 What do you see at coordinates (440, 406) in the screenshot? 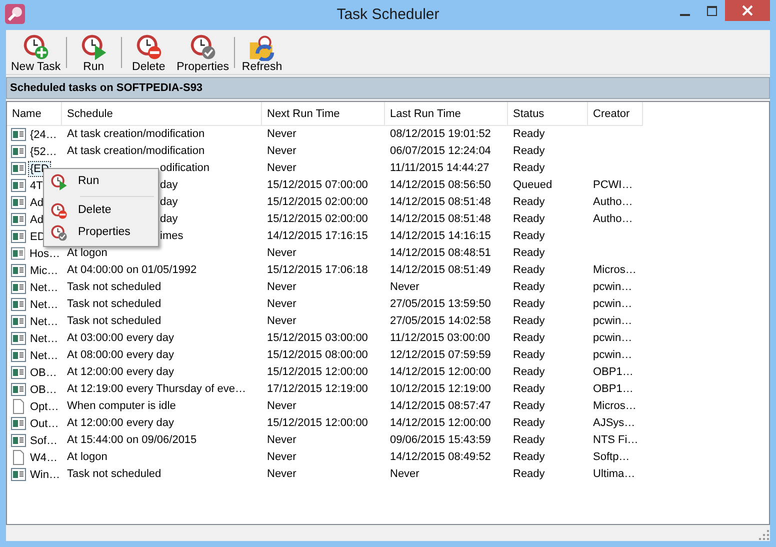
I see `last-run-cell: 14/12/2015 08:57:47` at bounding box center [440, 406].